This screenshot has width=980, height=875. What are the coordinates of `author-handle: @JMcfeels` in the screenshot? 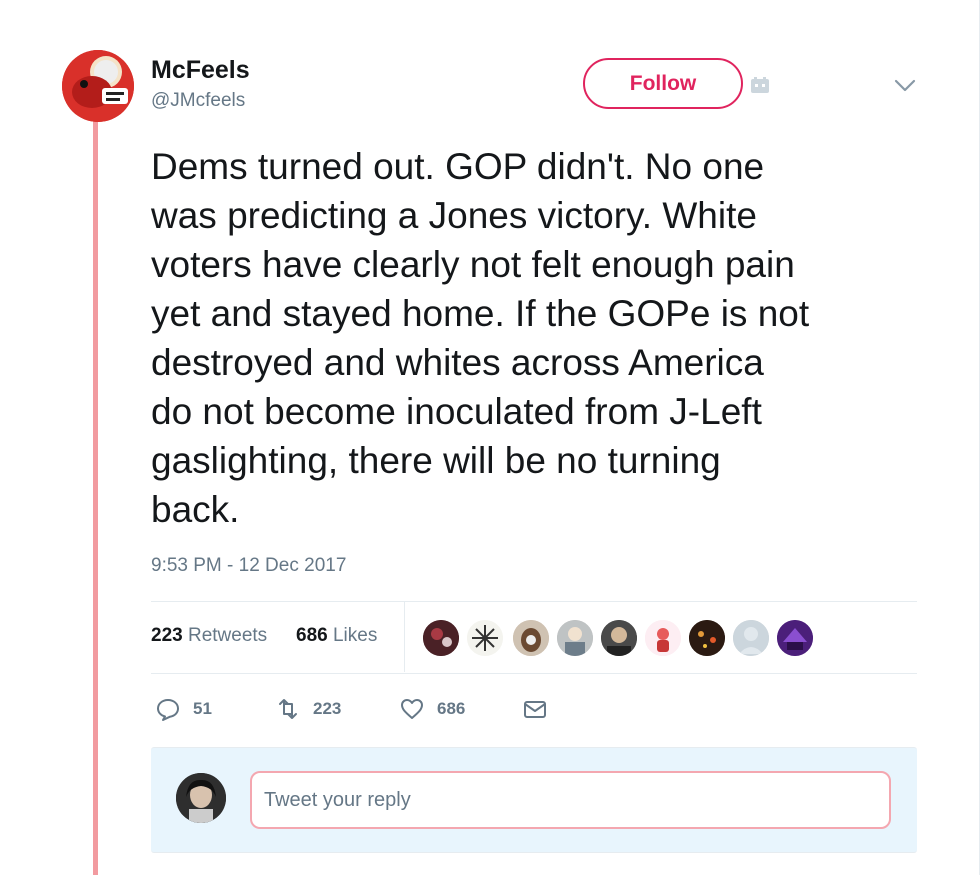 It's located at (198, 101).